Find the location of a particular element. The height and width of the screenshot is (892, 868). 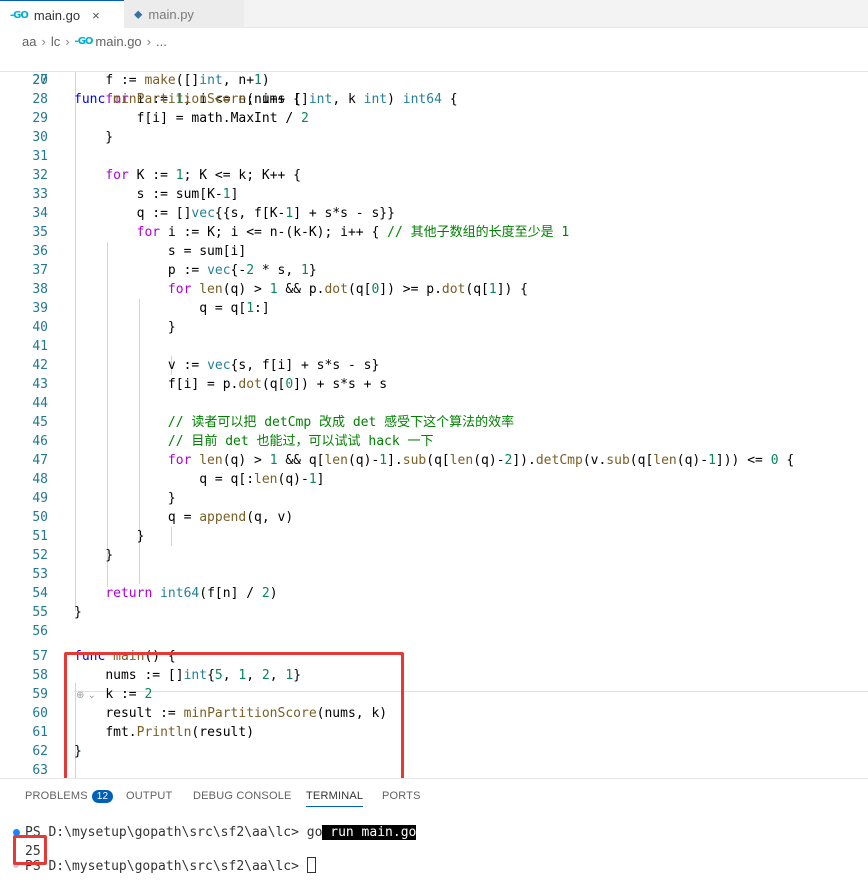

code-line: 51 } is located at coordinates (434, 536).